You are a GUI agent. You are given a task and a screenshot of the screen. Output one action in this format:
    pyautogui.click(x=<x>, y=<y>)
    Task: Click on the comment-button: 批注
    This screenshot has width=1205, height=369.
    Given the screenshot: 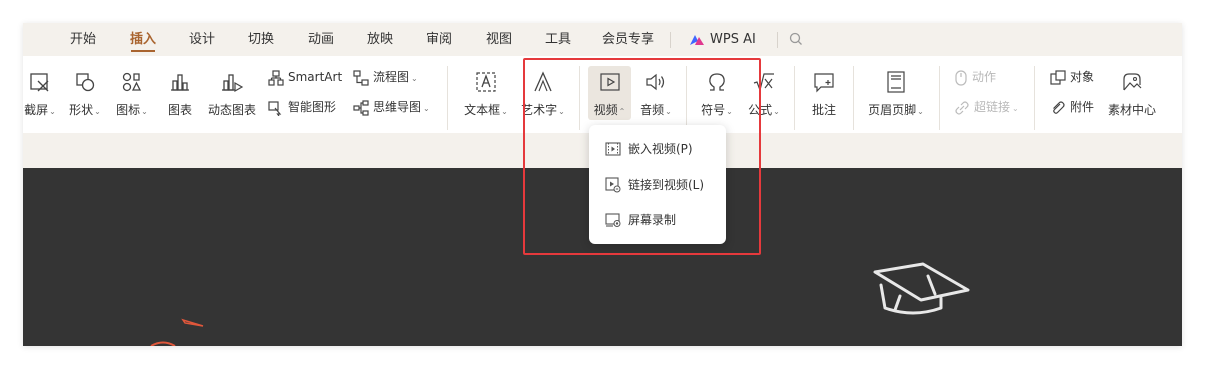 What is the action you would take?
    pyautogui.click(x=824, y=91)
    